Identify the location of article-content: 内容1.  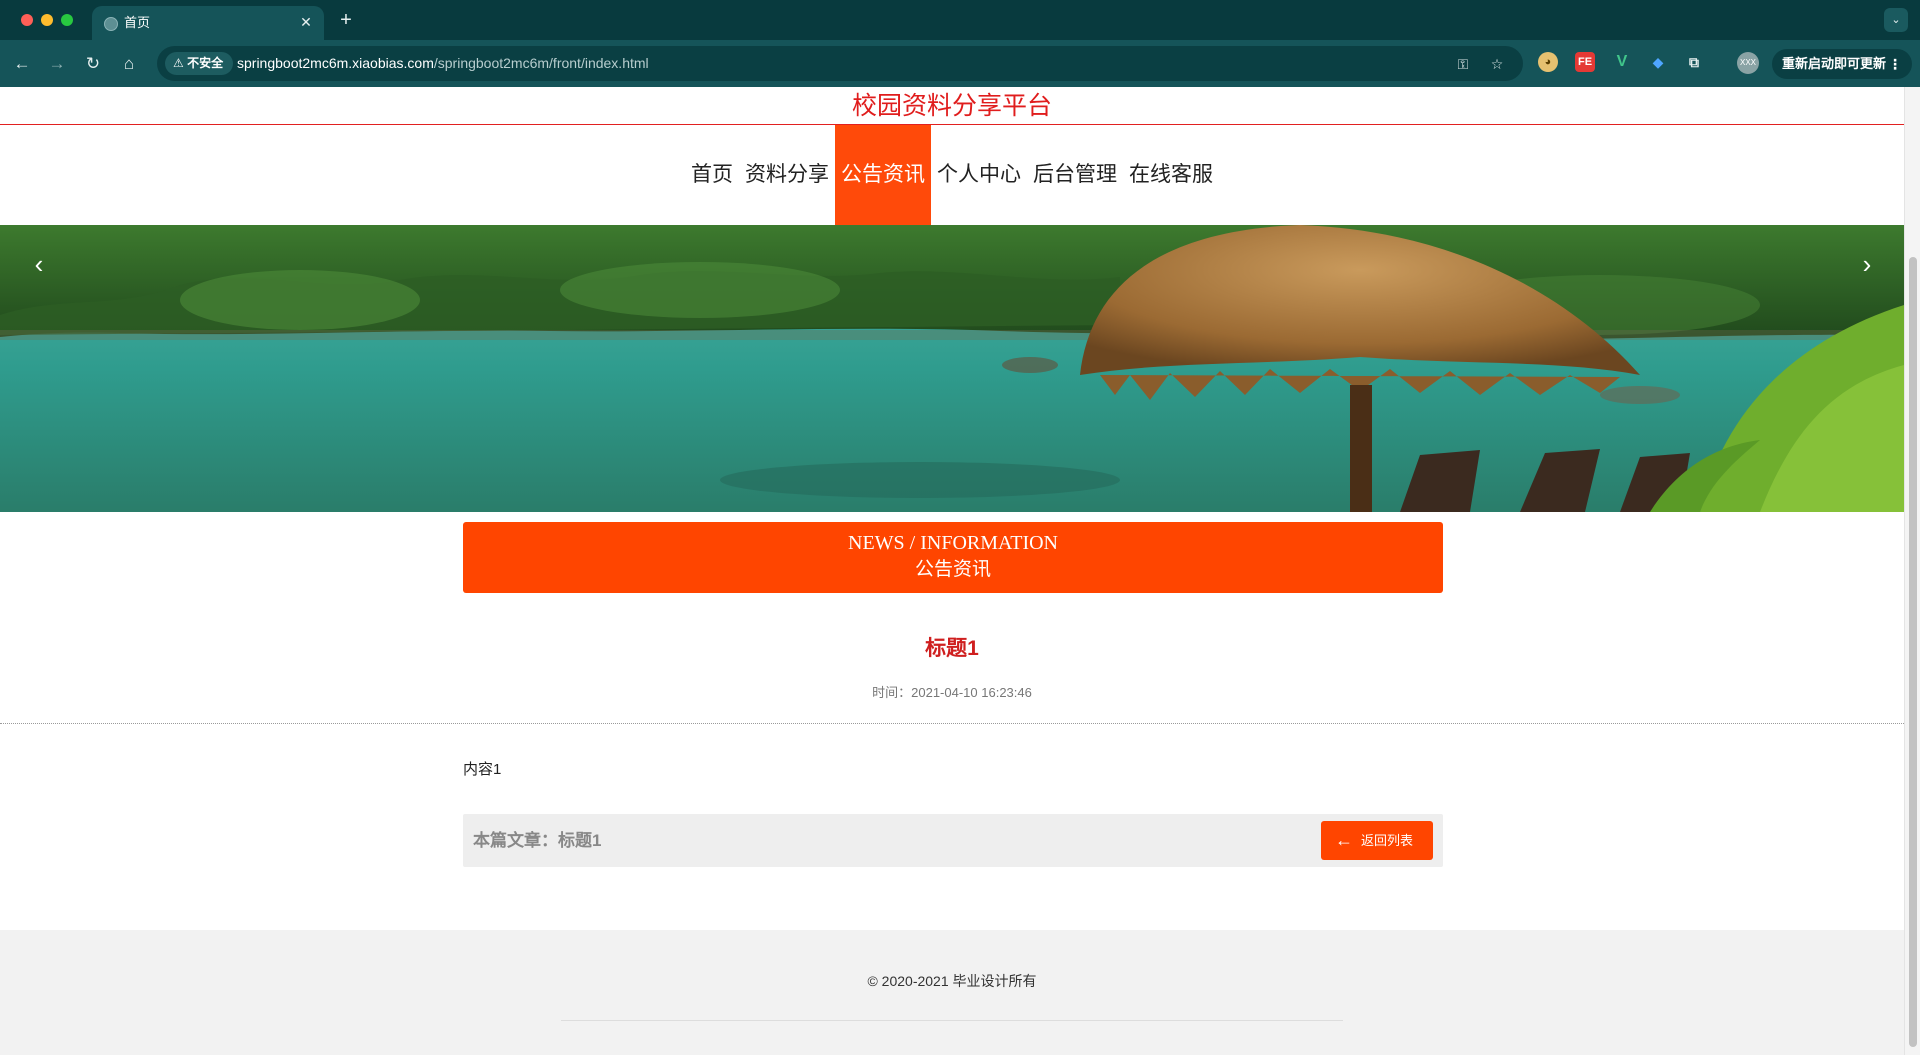
(482, 769).